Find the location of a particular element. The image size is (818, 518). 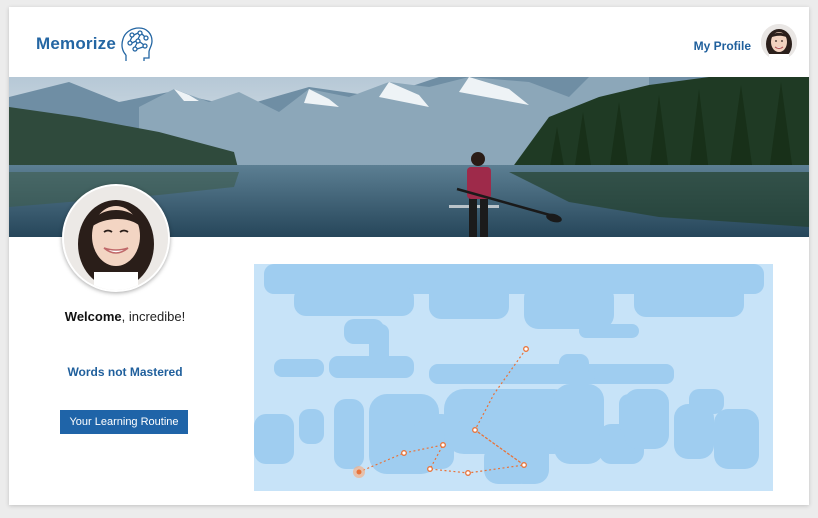

header-avatar-image is located at coordinates (779, 42).